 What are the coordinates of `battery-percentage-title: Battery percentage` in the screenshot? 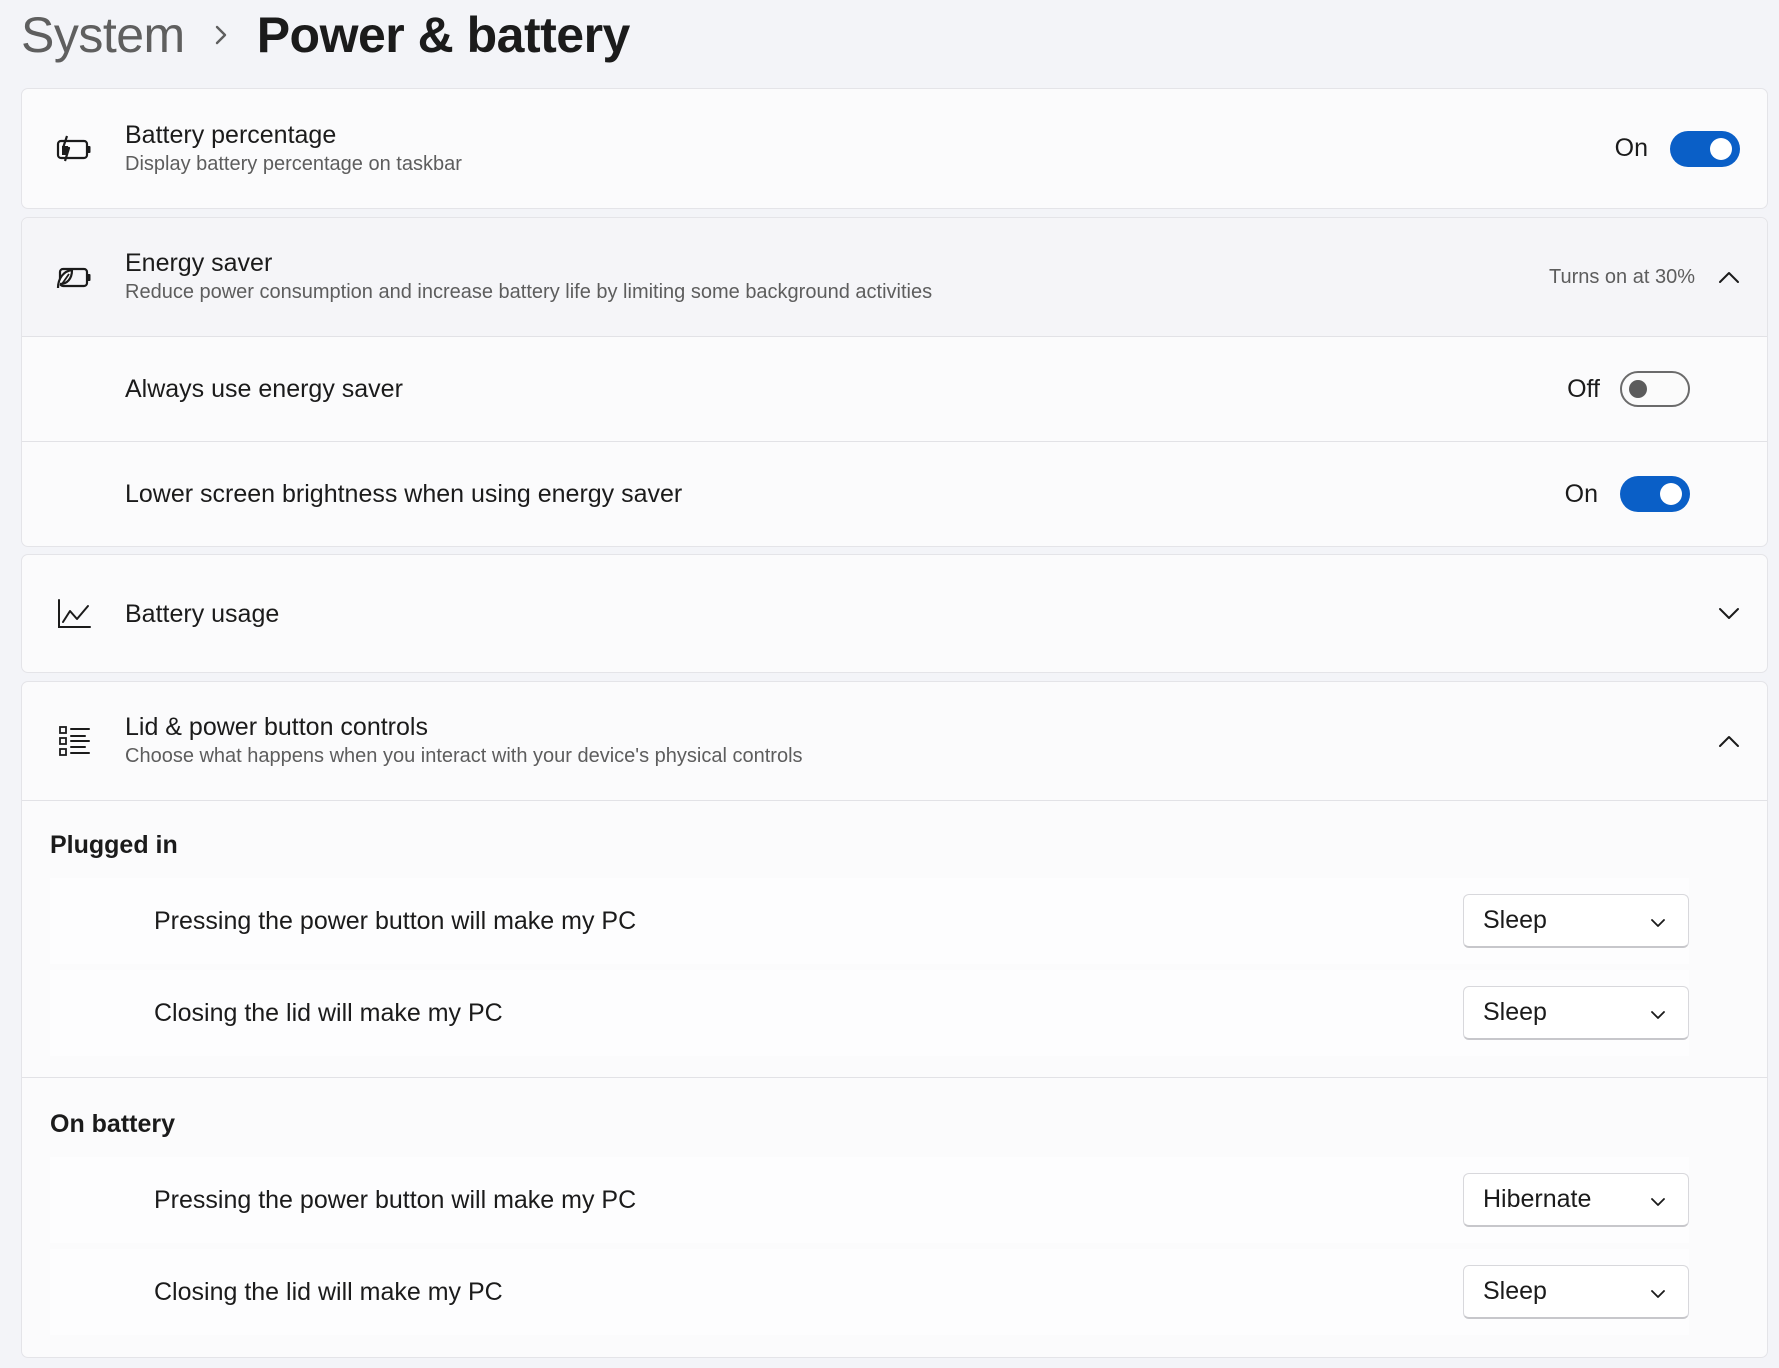 It's located at (231, 134).